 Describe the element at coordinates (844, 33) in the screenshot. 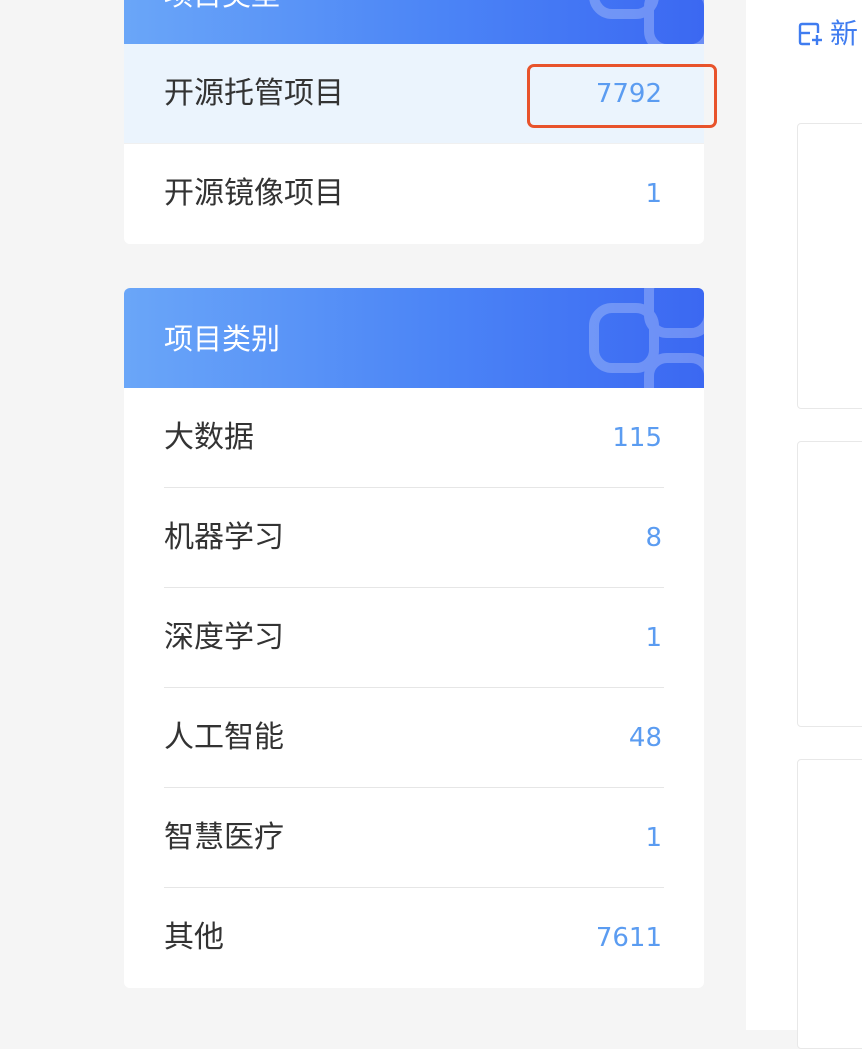

I see `new-project-label: 新` at that location.